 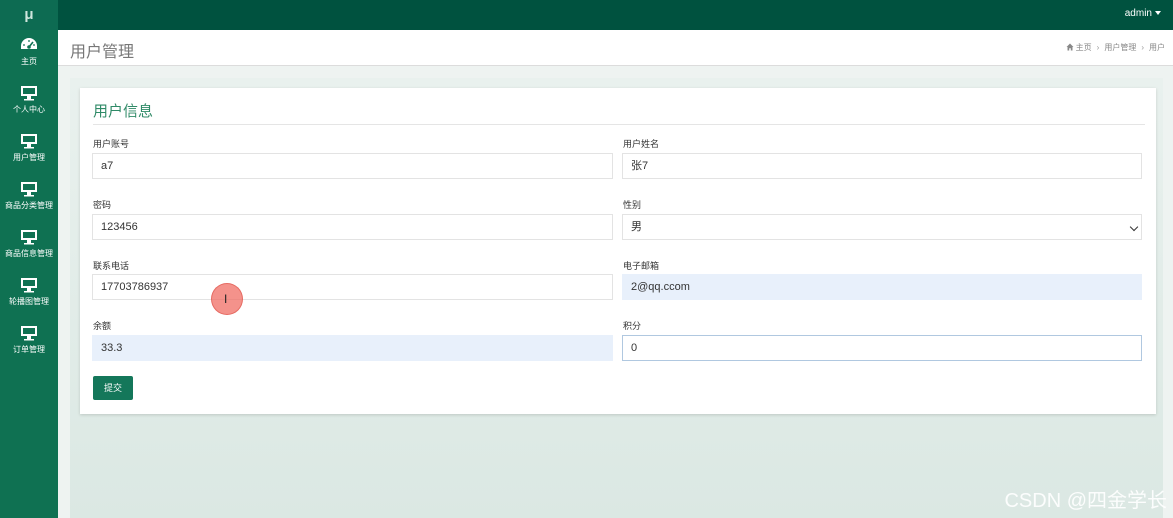 What do you see at coordinates (352, 227) in the screenshot?
I see `password-input: 123456` at bounding box center [352, 227].